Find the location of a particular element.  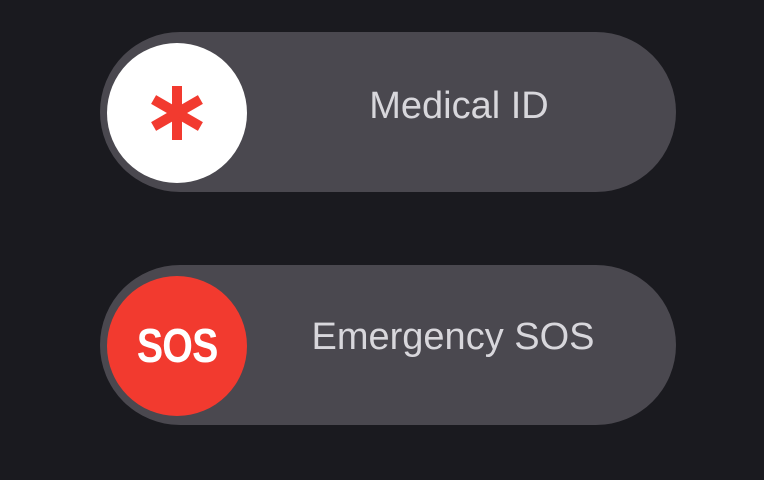

asterisk-icon is located at coordinates (177, 113).